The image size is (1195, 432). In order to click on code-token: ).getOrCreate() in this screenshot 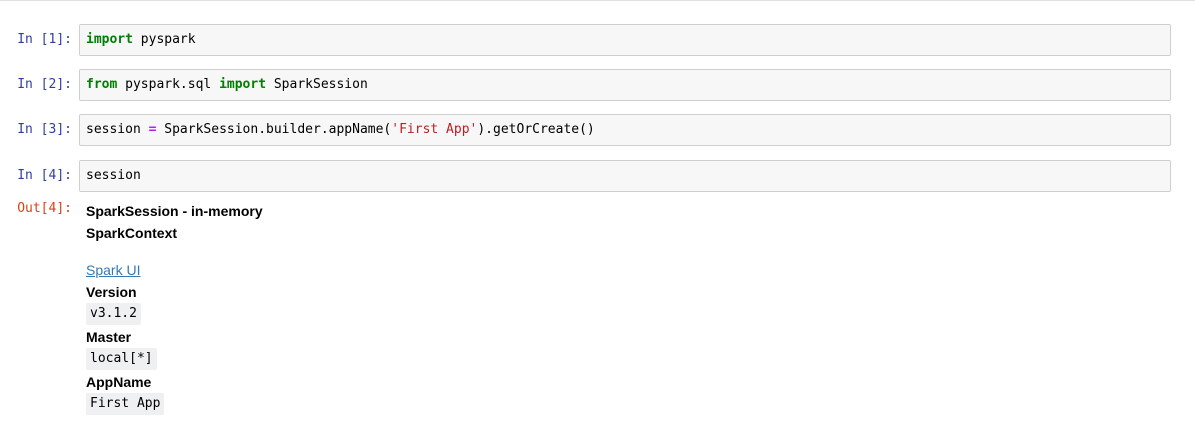, I will do `click(536, 129)`.